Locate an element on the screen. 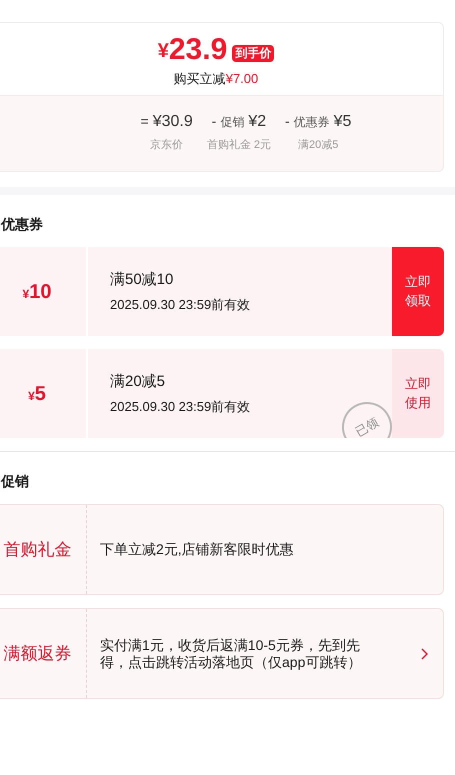  breakdown-label: 促销 is located at coordinates (232, 122).